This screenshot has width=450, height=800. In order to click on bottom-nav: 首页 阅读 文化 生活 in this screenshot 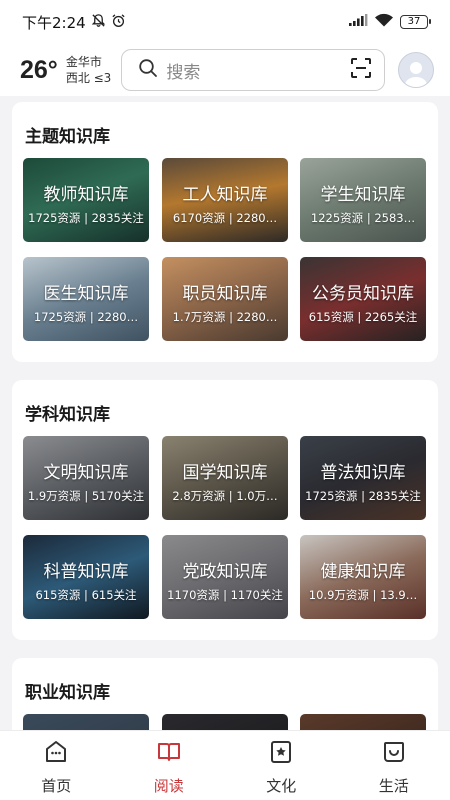, I will do `click(225, 765)`.